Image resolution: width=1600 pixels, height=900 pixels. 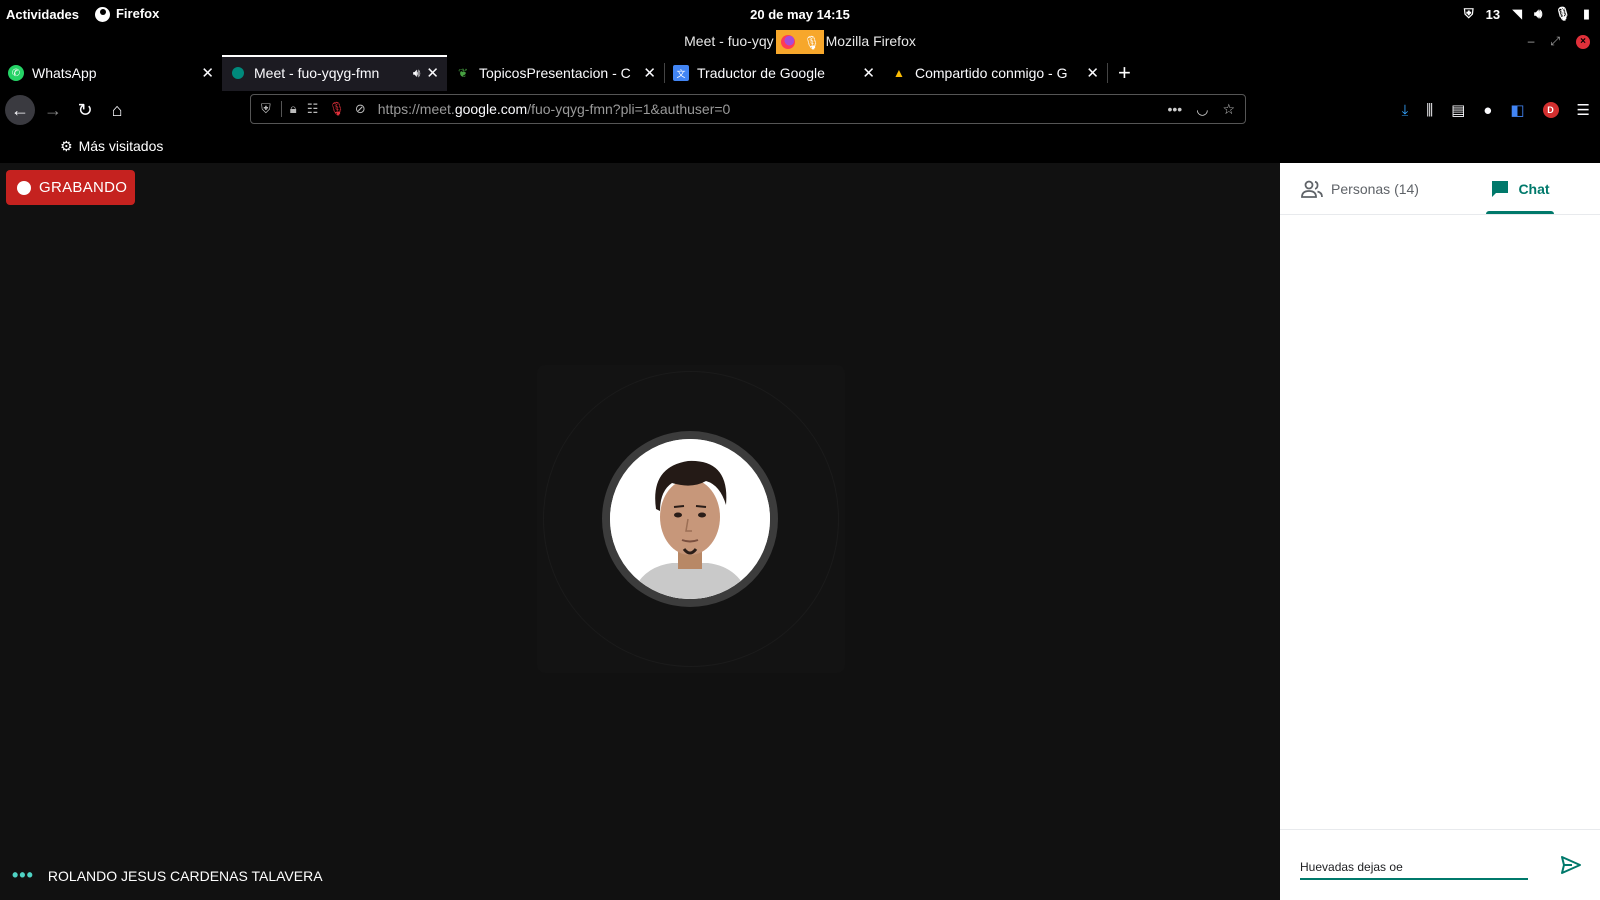 What do you see at coordinates (360, 109) in the screenshot?
I see `autoplay-blocked-icon: ⊘` at bounding box center [360, 109].